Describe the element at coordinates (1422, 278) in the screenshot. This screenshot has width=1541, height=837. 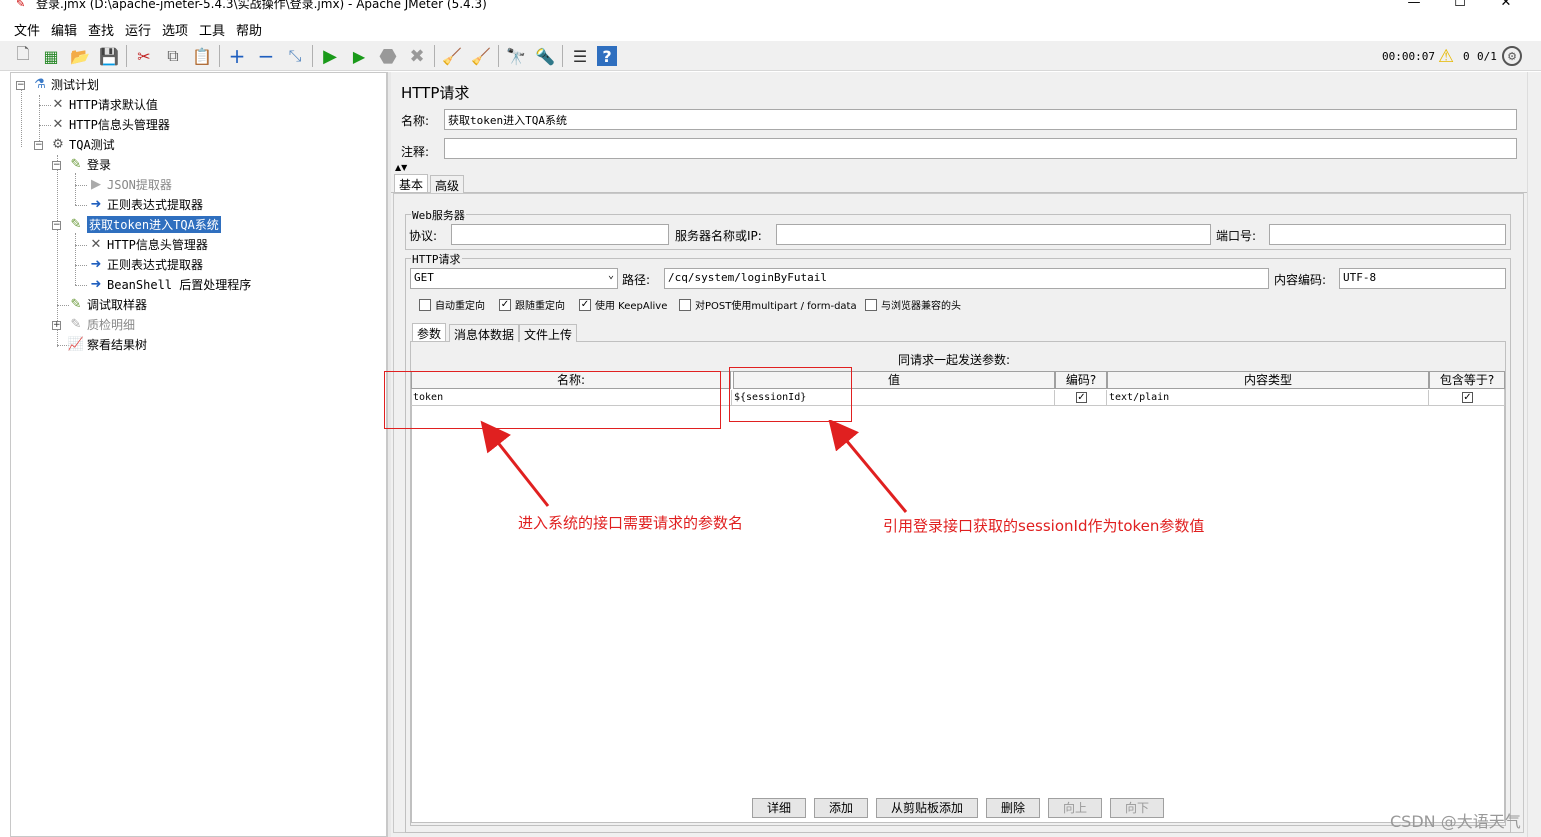
I see `encoding-field: UTF-8` at that location.